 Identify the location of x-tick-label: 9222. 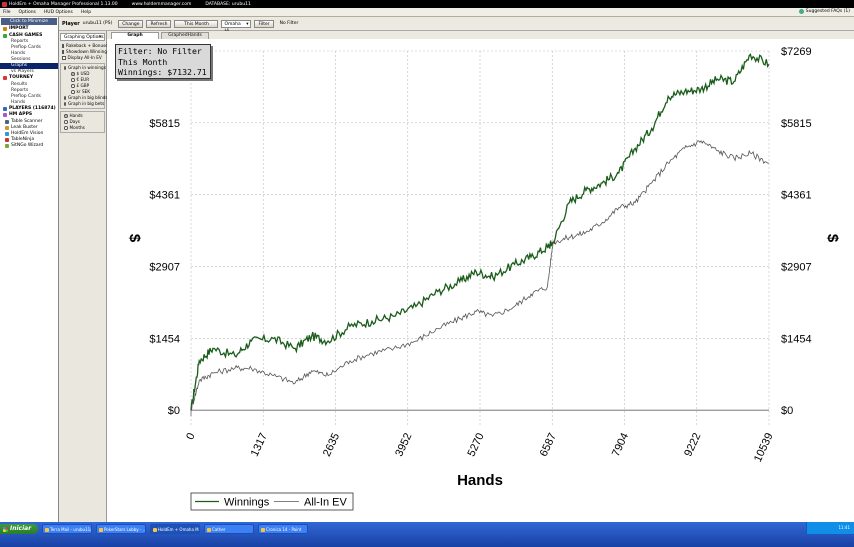
(692, 444).